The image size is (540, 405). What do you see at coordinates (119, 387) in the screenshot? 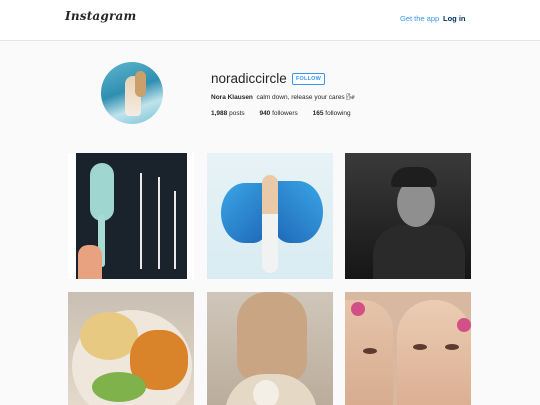
I see `post-image-lettuce` at bounding box center [119, 387].